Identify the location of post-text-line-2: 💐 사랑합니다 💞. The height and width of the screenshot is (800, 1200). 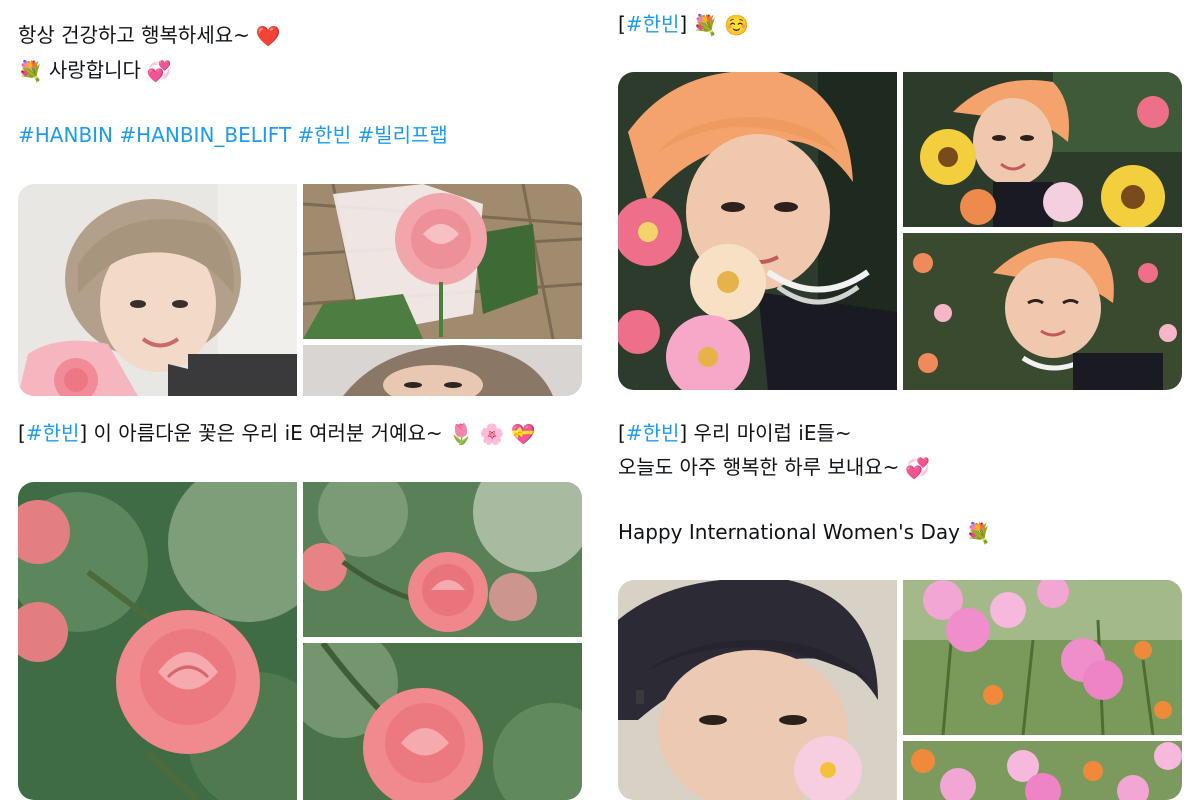
(95, 70).